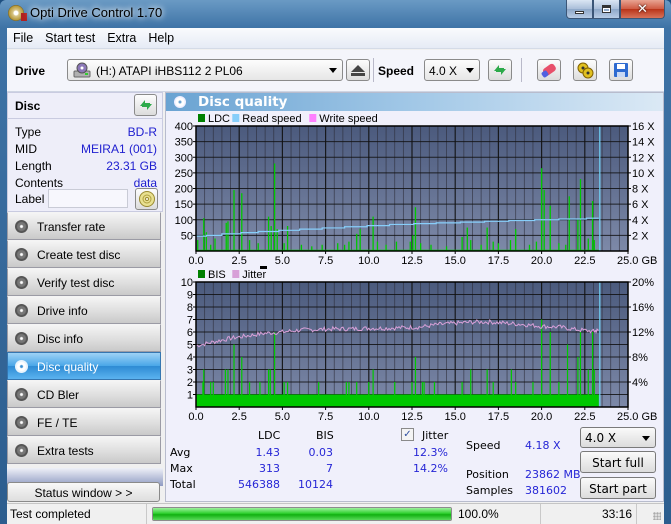  Describe the element at coordinates (65, 451) in the screenshot. I see `nav-item-label: Extra tests` at that location.